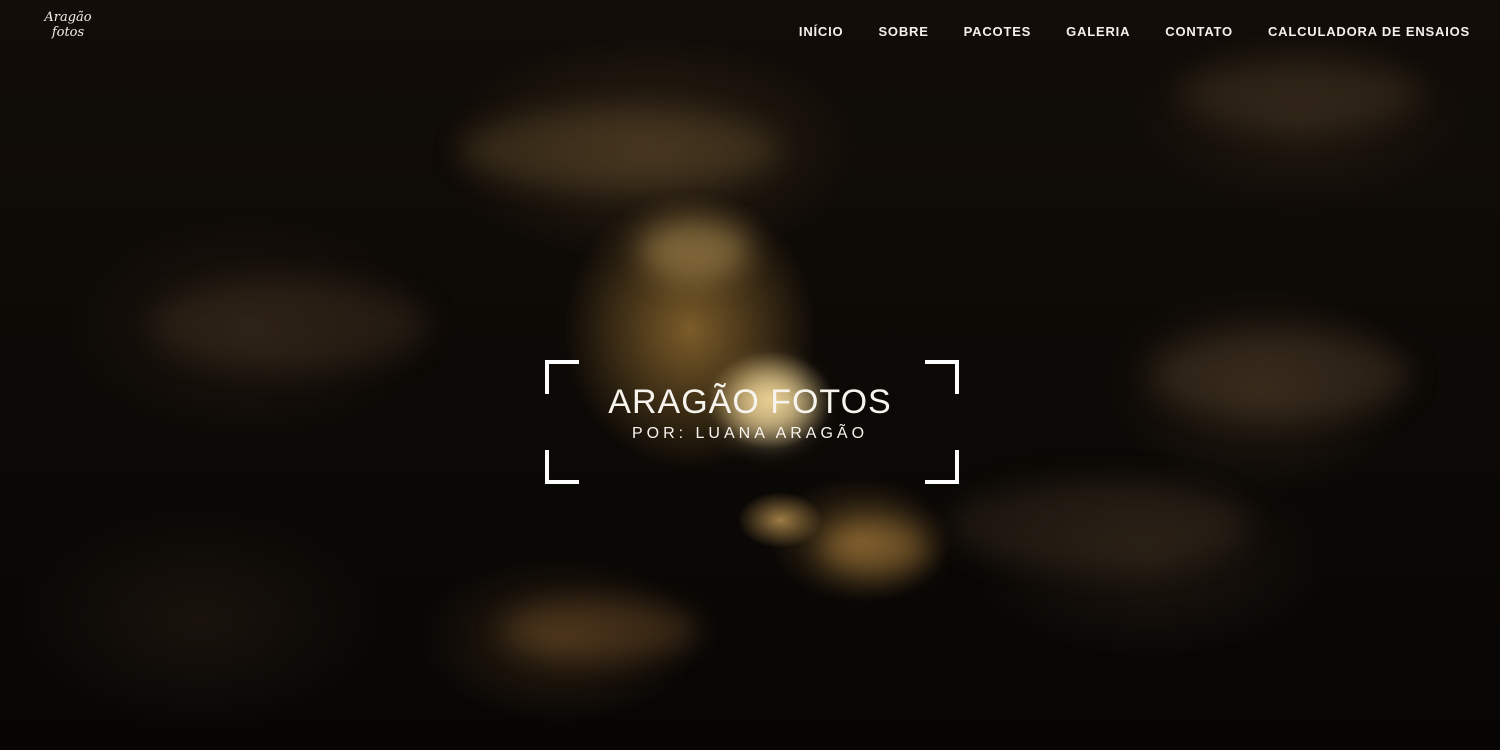 The image size is (1500, 750). Describe the element at coordinates (942, 467) in the screenshot. I see `frame-corner-bottom-right` at that location.